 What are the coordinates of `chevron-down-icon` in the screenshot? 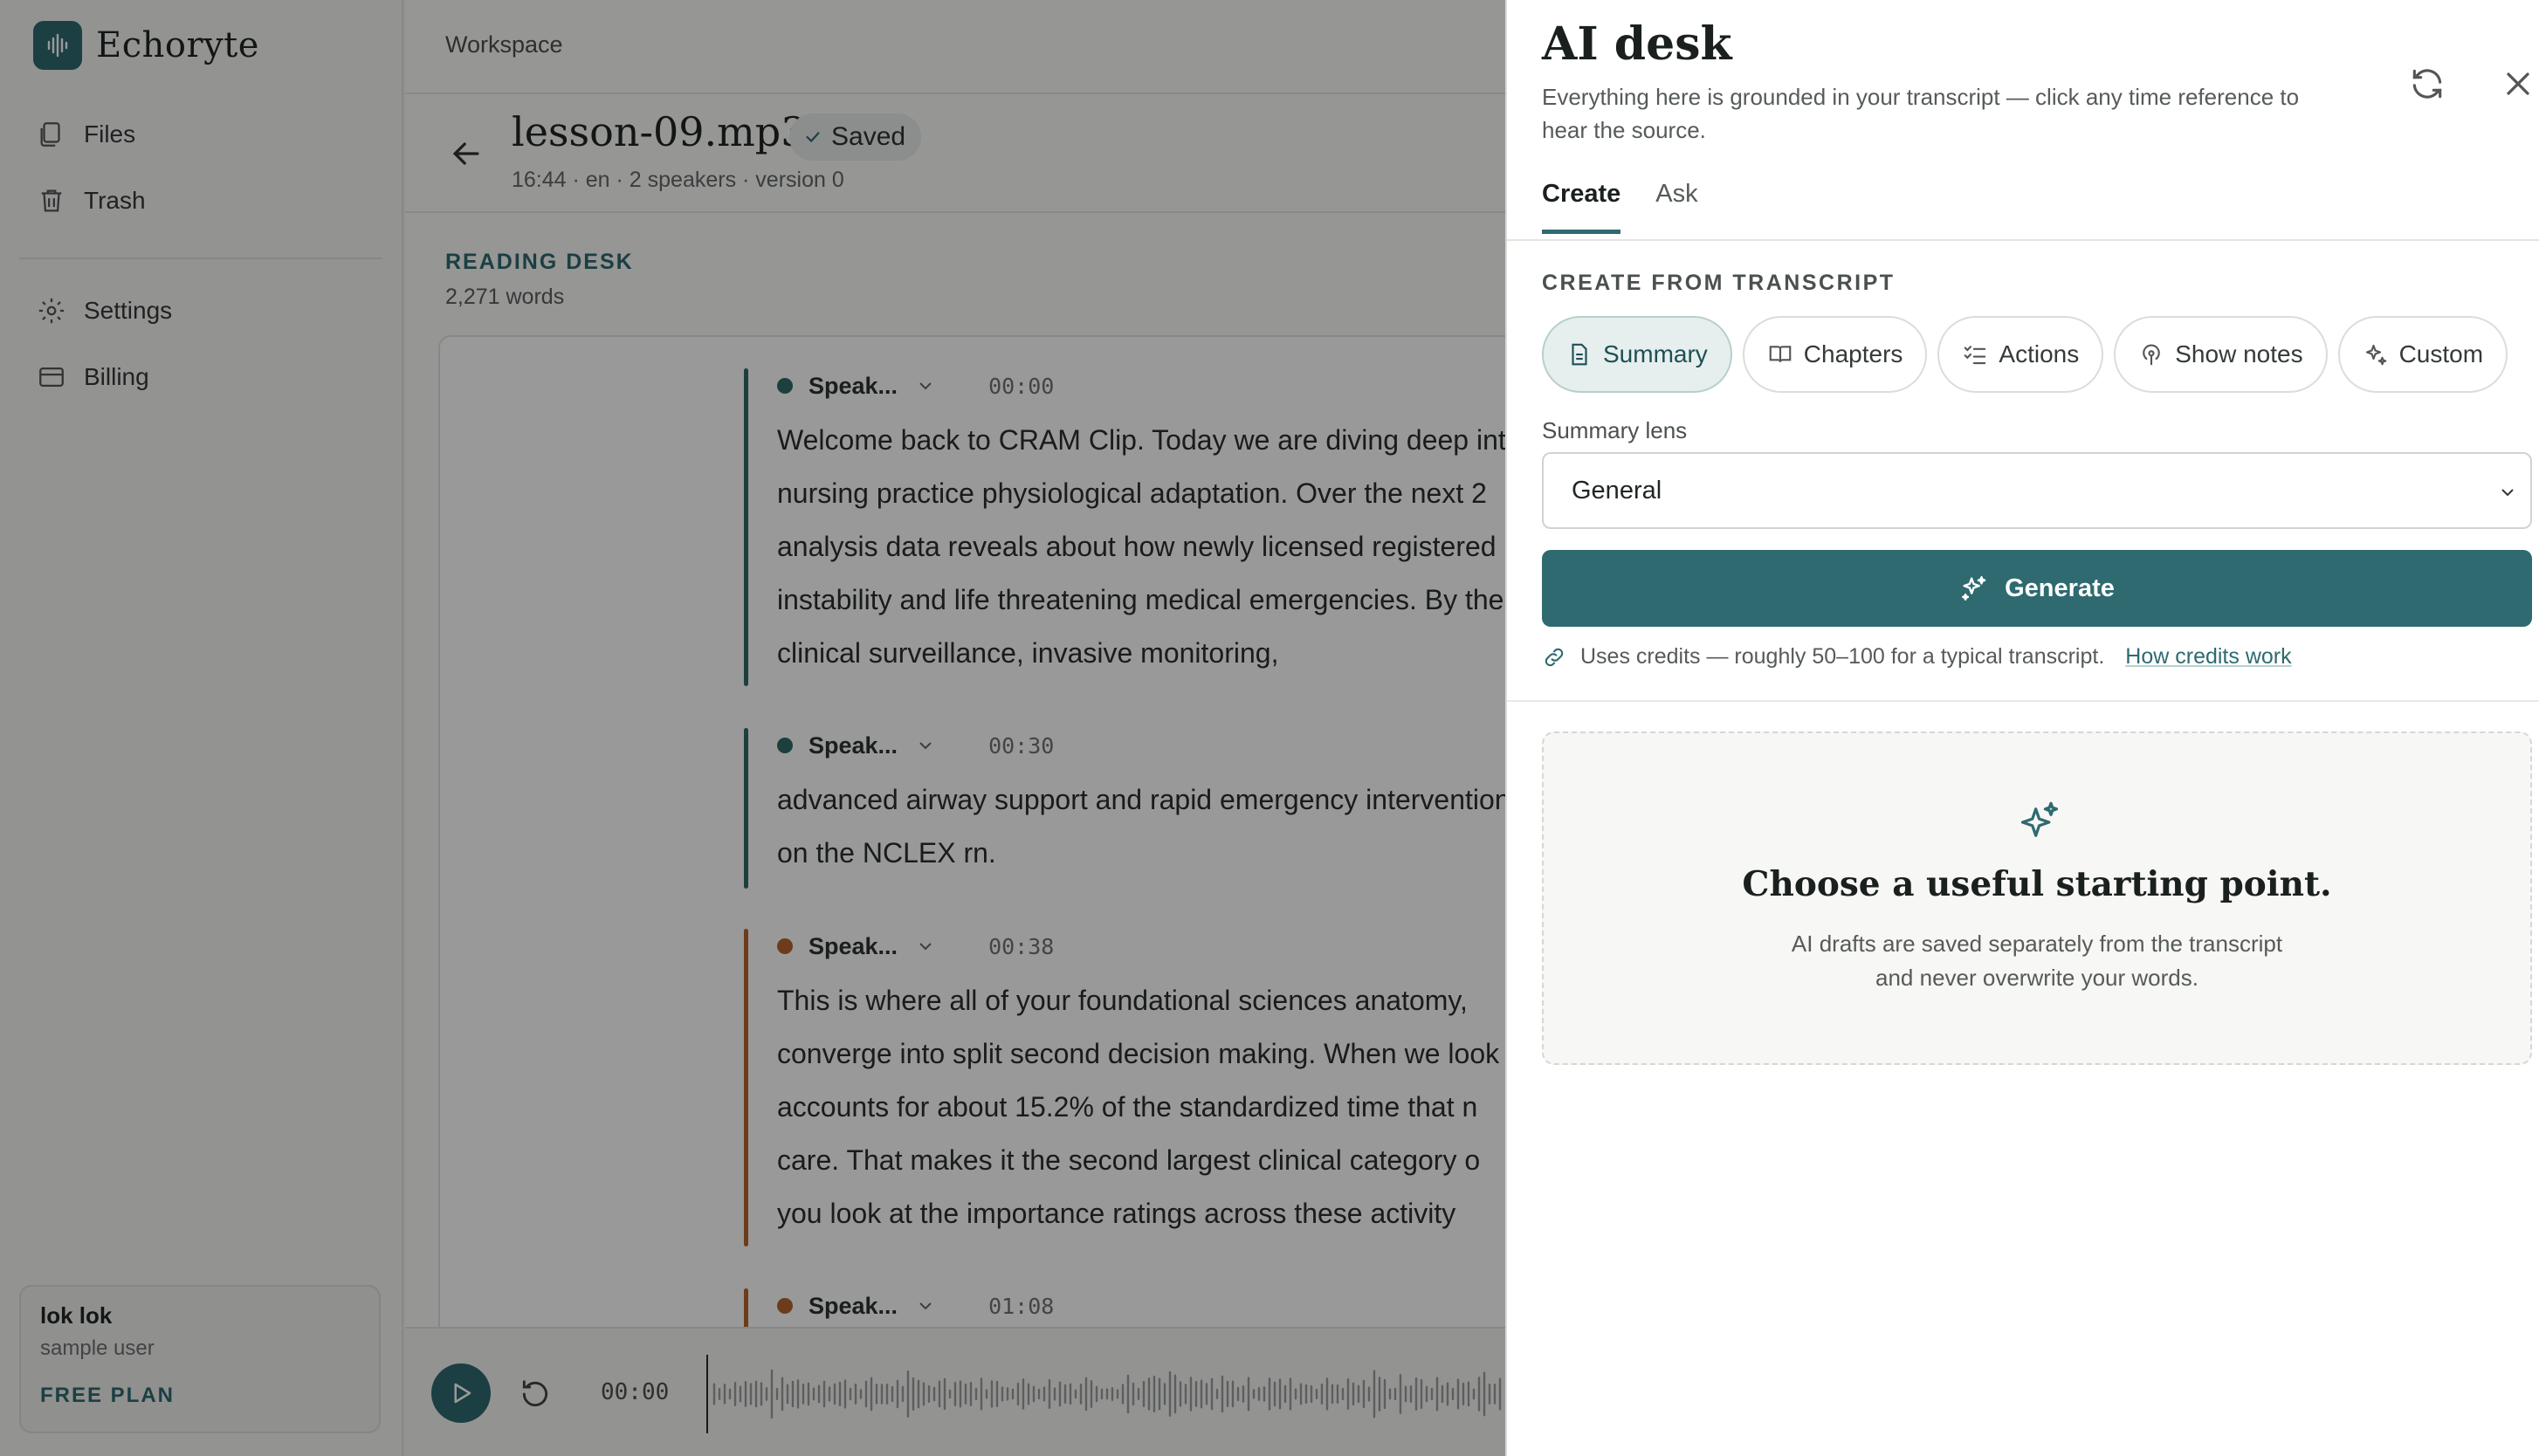 It's located at (2507, 493).